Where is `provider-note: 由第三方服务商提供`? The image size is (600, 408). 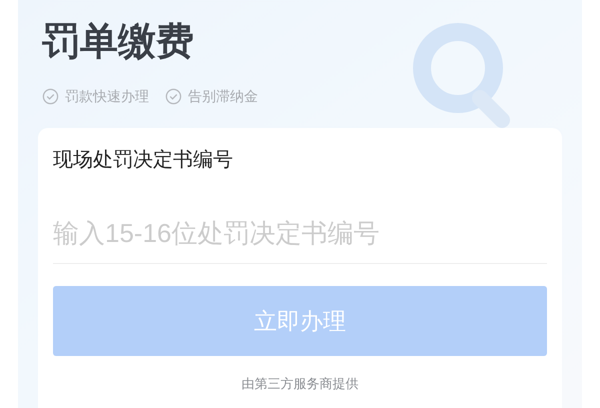
provider-note: 由第三方服务商提供 is located at coordinates (300, 384).